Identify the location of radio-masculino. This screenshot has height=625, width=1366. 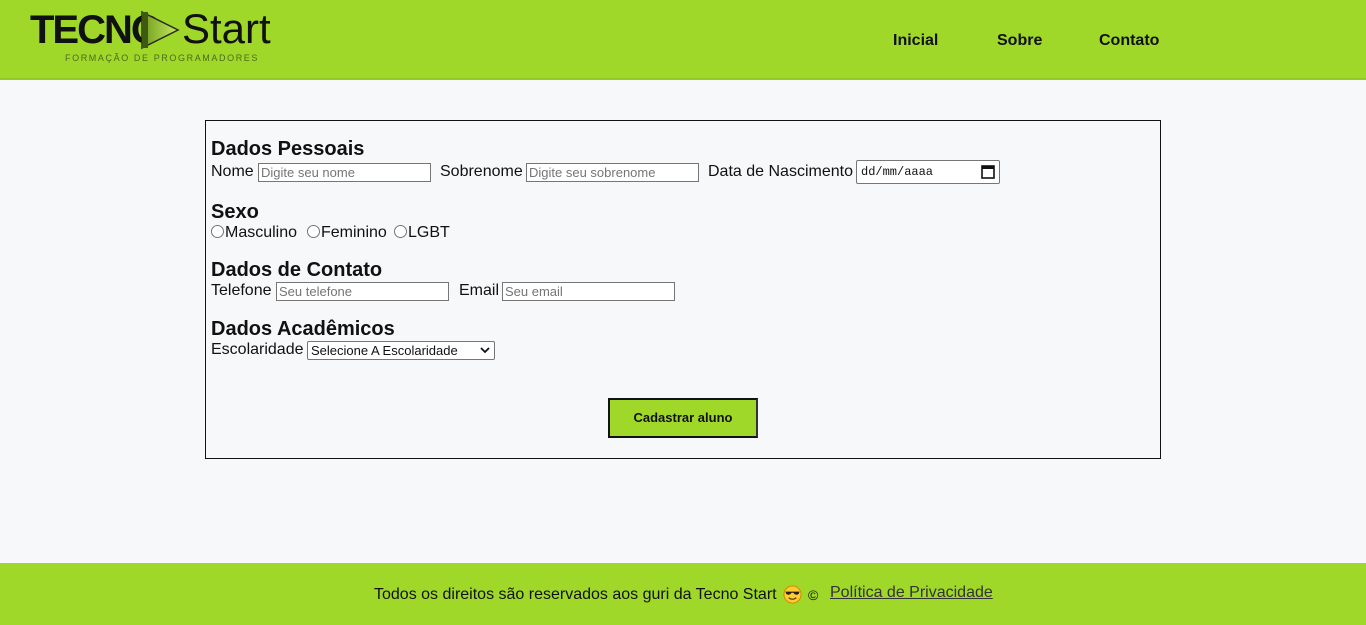
(217, 231).